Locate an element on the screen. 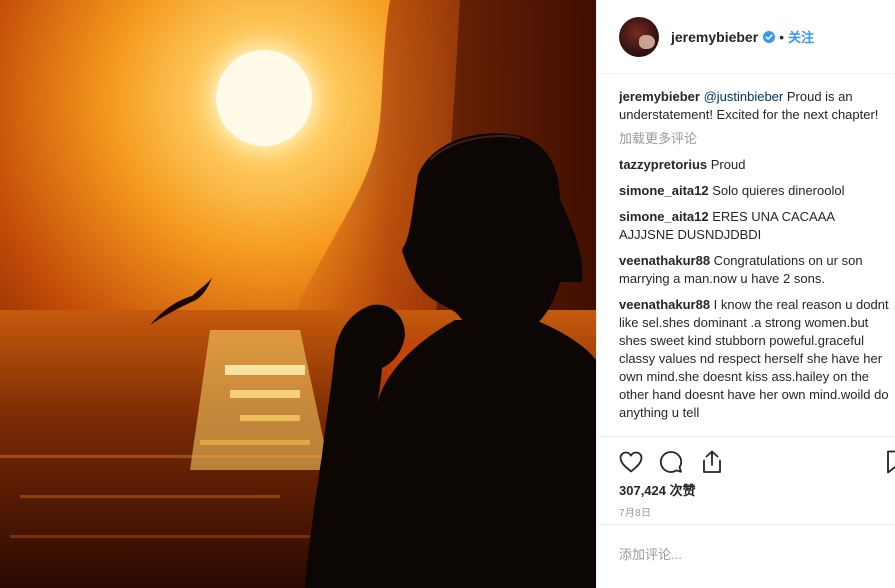 Image resolution: width=895 pixels, height=588 pixels. comment-input is located at coordinates (749, 554).